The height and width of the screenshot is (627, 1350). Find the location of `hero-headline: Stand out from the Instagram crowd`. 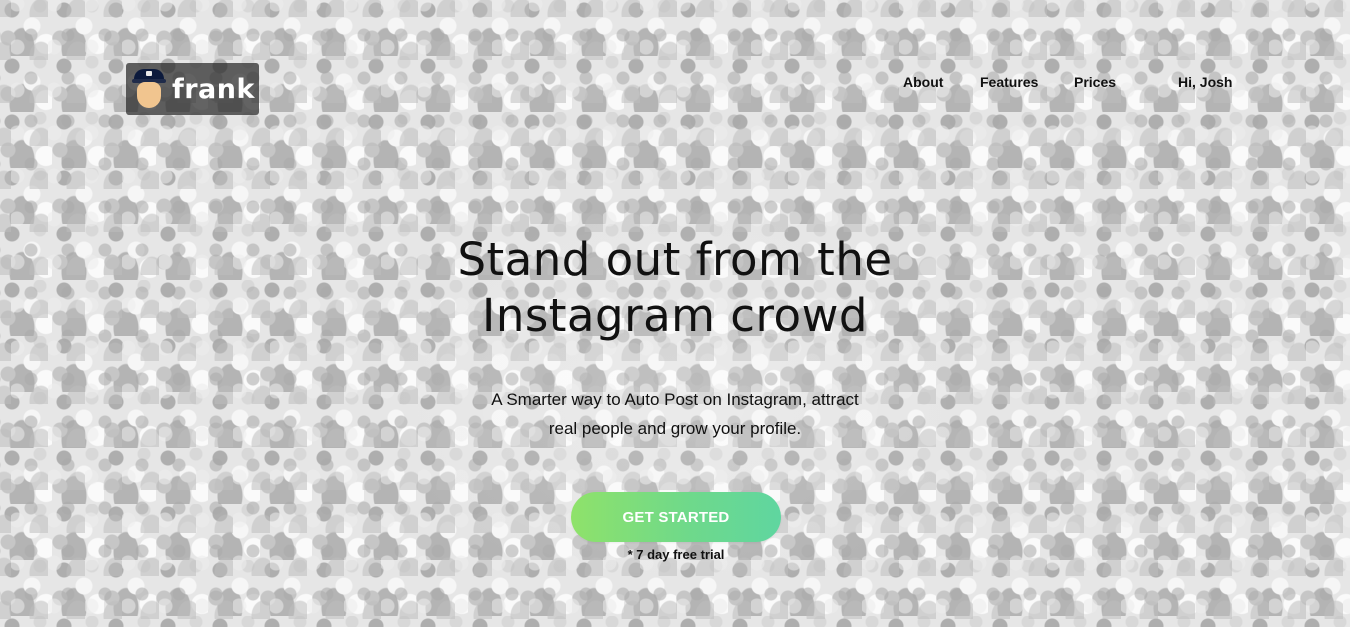

hero-headline: Stand out from the Instagram crowd is located at coordinates (675, 288).